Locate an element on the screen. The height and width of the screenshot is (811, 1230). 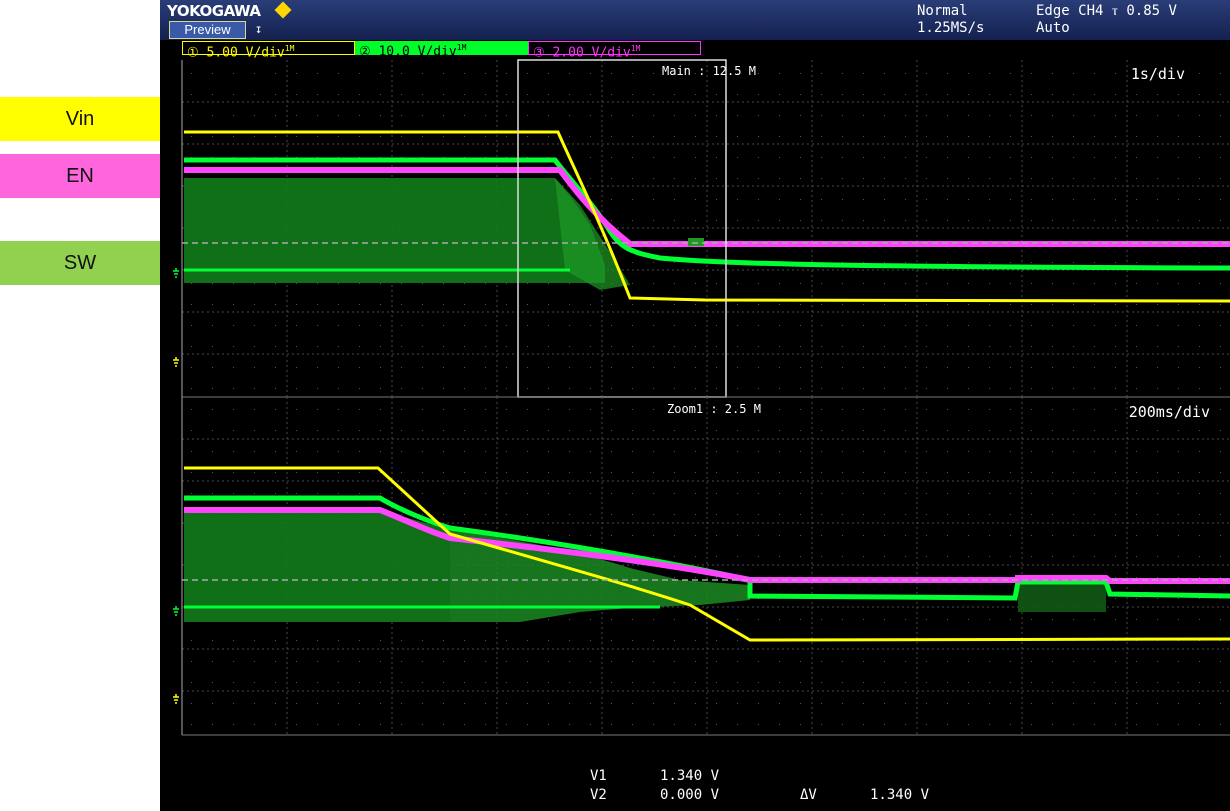
main-window-label: Main : 12.5 M is located at coordinates (709, 71).